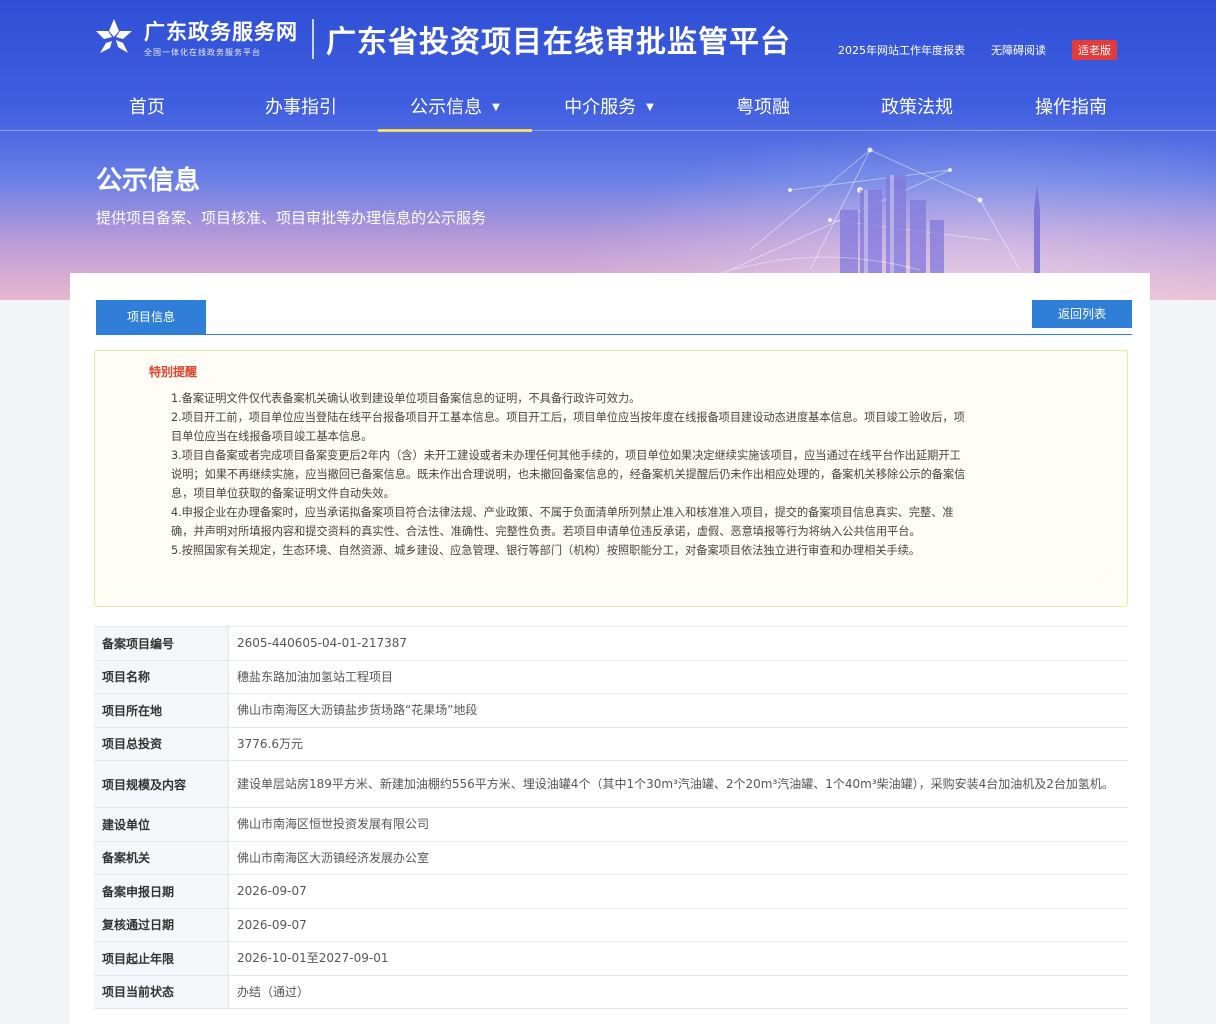 Image resolution: width=1216 pixels, height=1024 pixels. I want to click on field-value: 2026-10-01至2027-09-01, so click(313, 958).